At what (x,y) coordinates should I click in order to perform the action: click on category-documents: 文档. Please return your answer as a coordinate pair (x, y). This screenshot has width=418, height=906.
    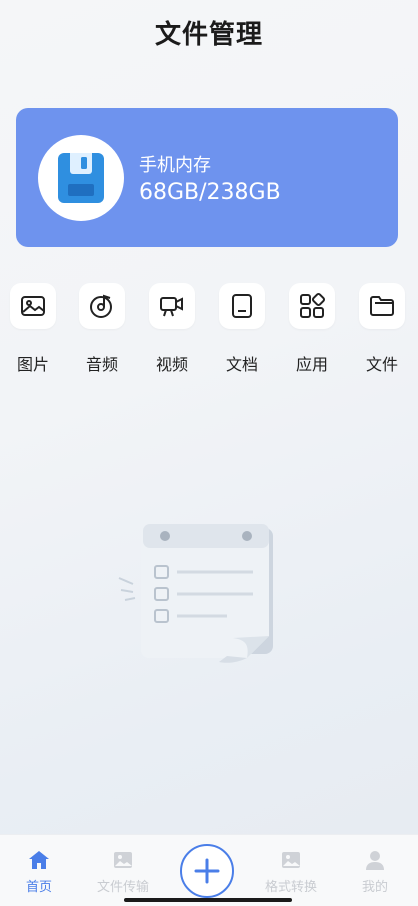
    Looking at the image, I should click on (242, 329).